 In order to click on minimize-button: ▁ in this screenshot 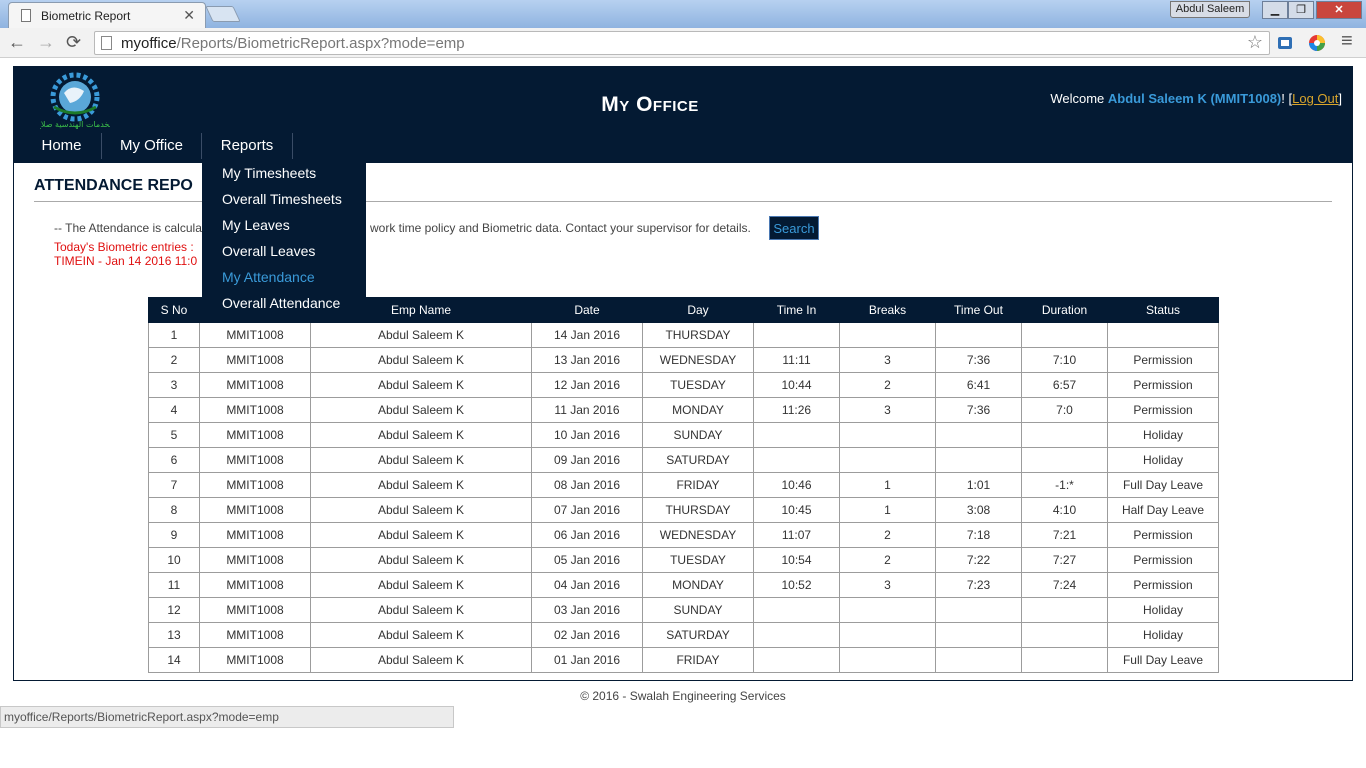, I will do `click(1275, 10)`.